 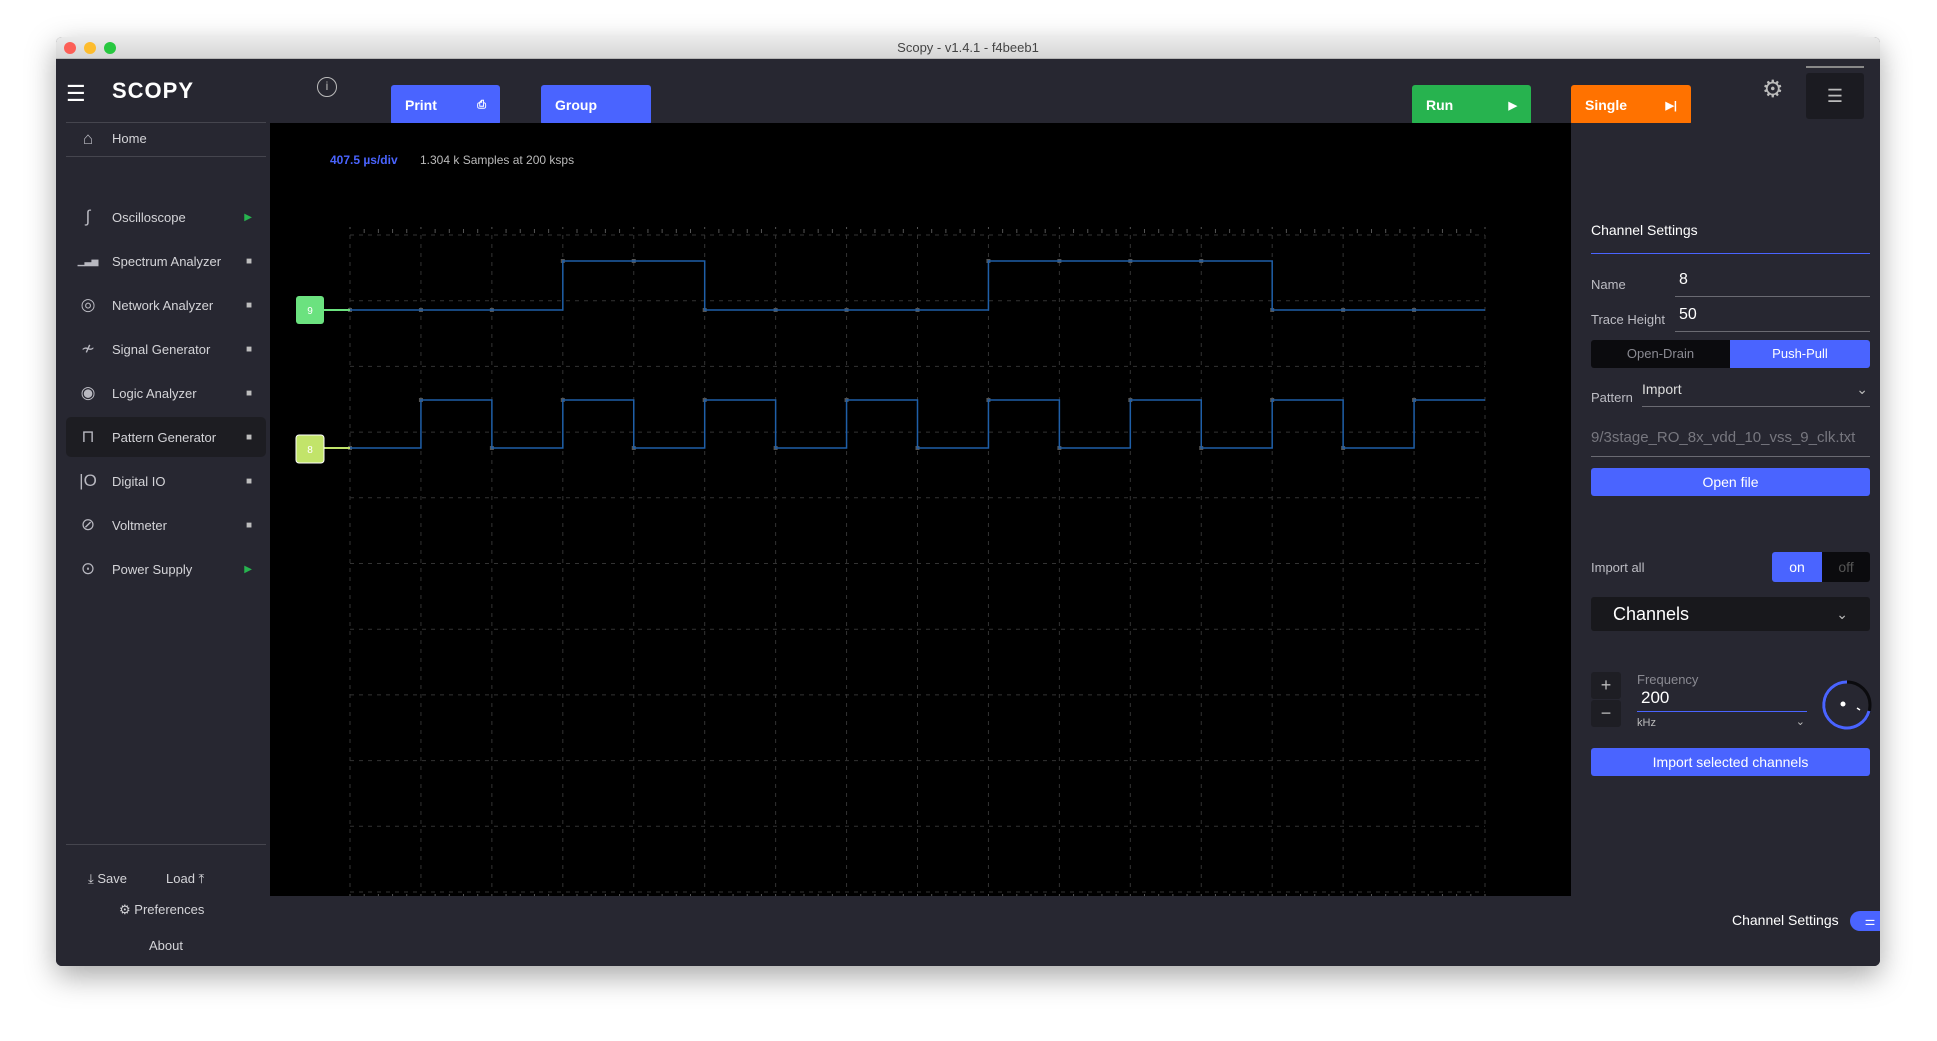 I want to click on channels-dropdown: Channels ⌄, so click(x=1730, y=614).